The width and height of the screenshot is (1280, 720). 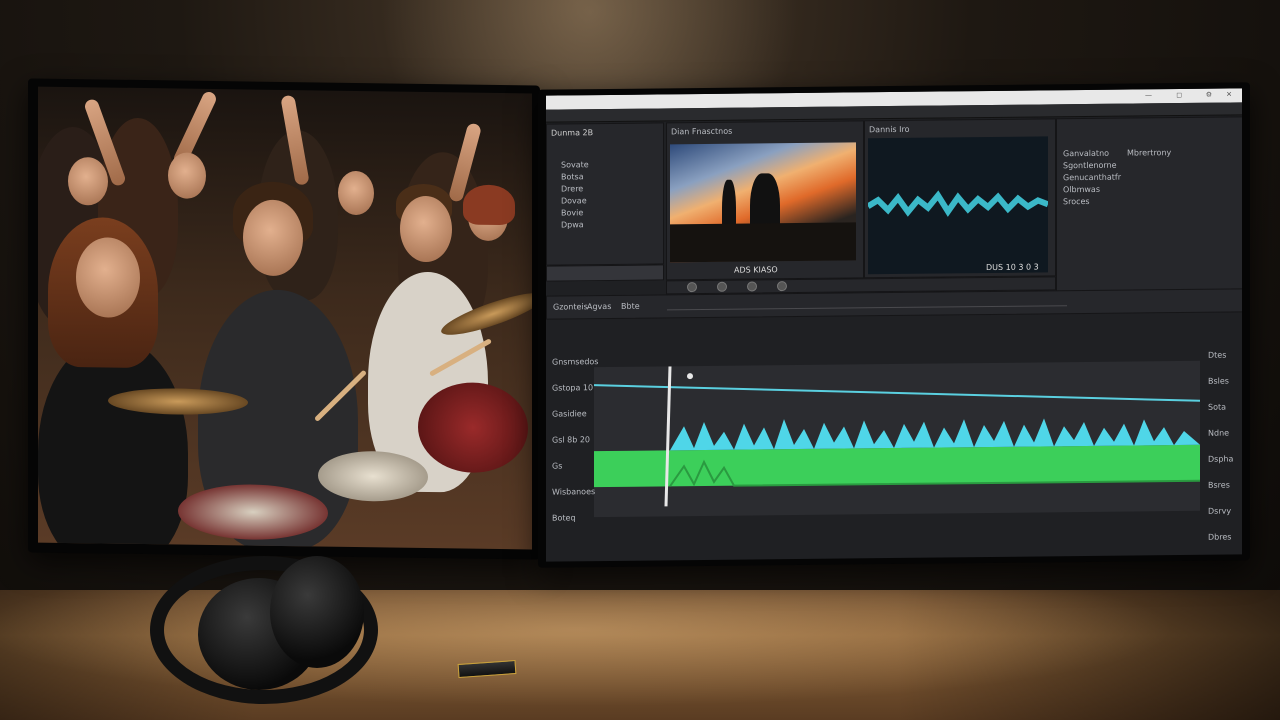 I want to click on stage-foreground, so click(x=763, y=242).